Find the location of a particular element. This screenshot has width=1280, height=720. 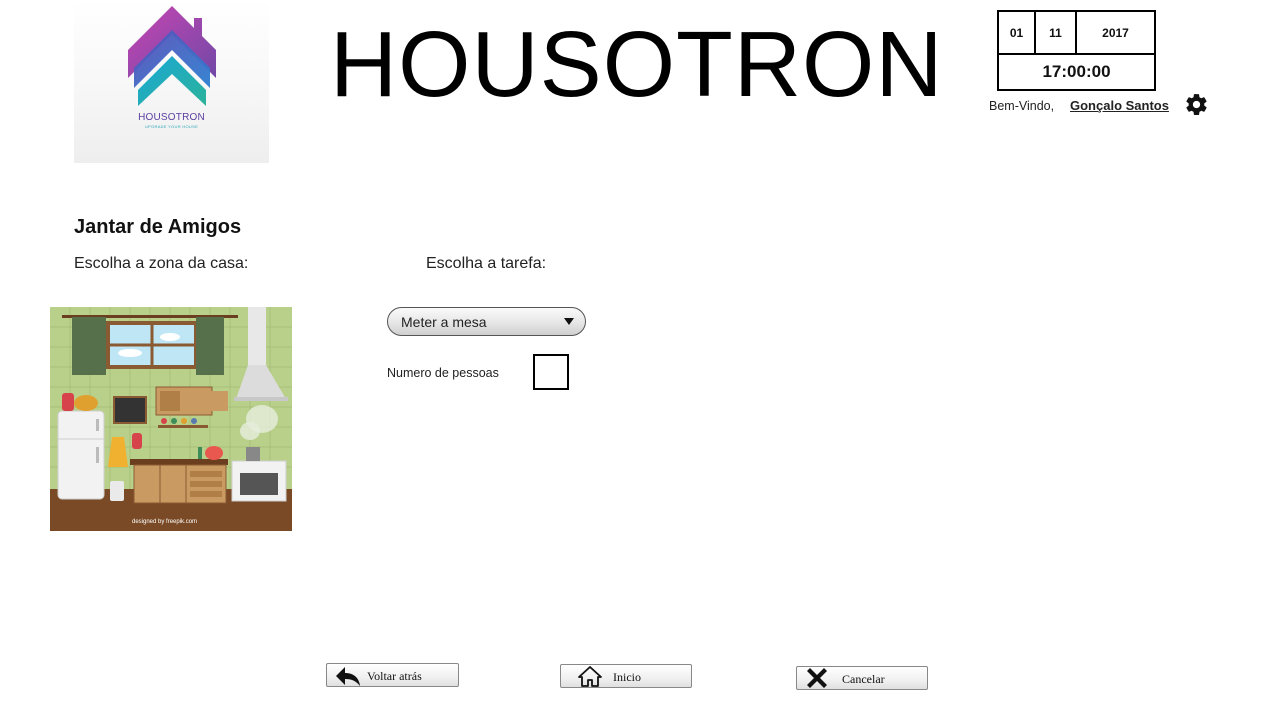

task-select-value: Meter a mesa is located at coordinates (444, 322).